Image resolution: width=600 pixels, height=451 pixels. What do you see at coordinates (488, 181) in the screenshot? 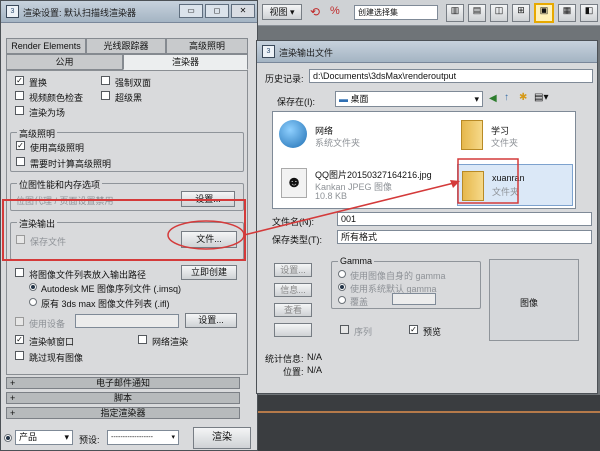
I see `annotation-target-box` at bounding box center [488, 181].